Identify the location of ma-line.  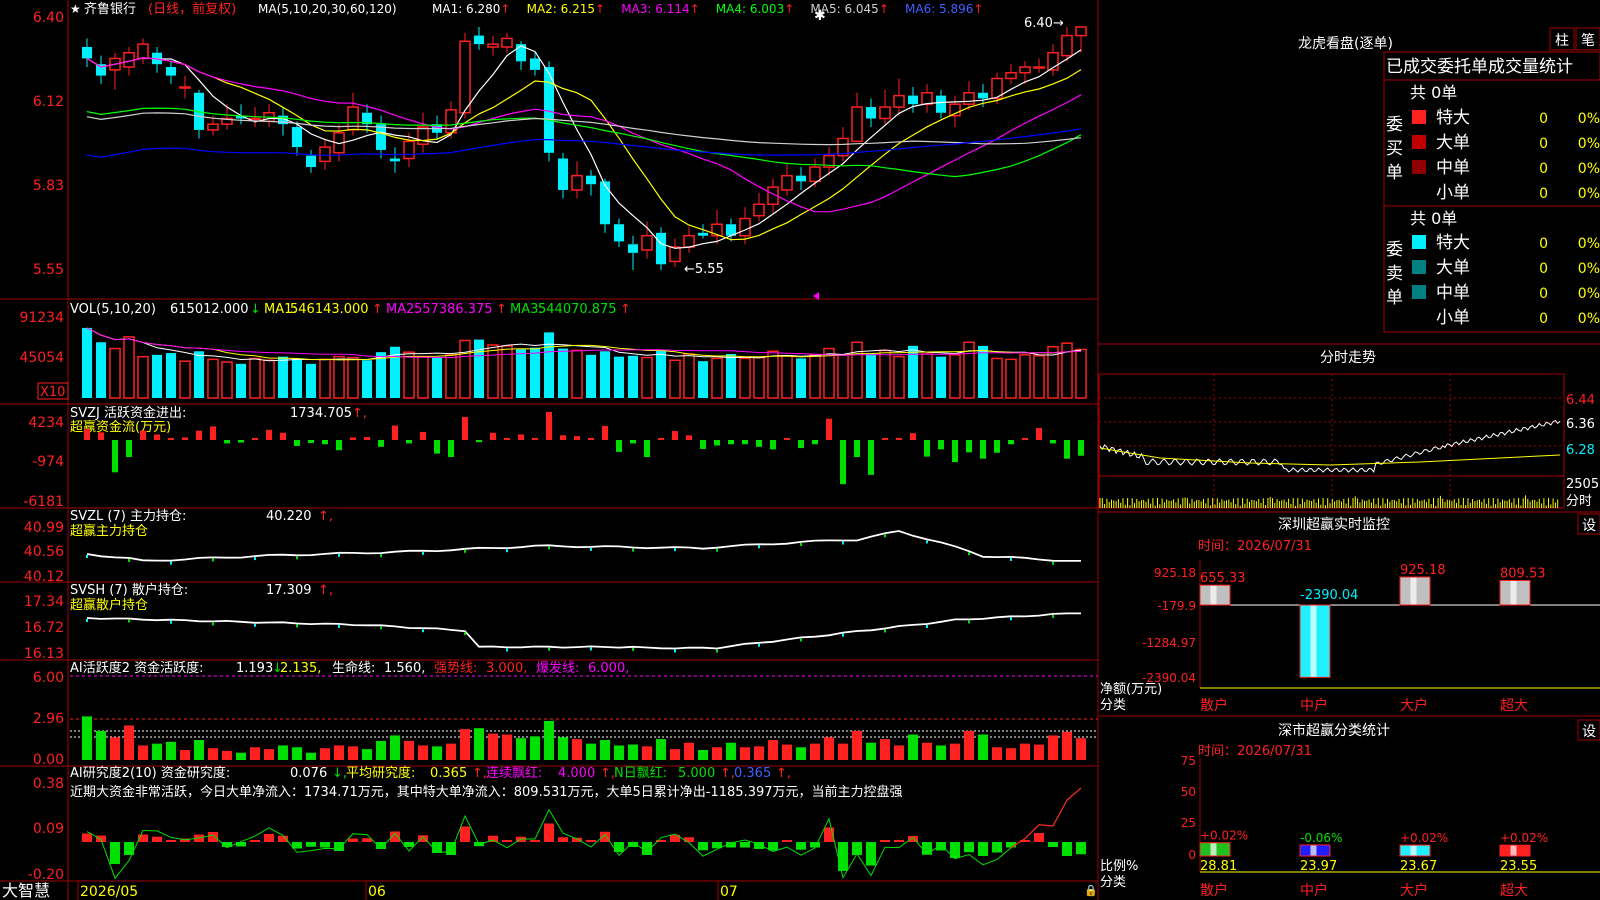
(584, 147).